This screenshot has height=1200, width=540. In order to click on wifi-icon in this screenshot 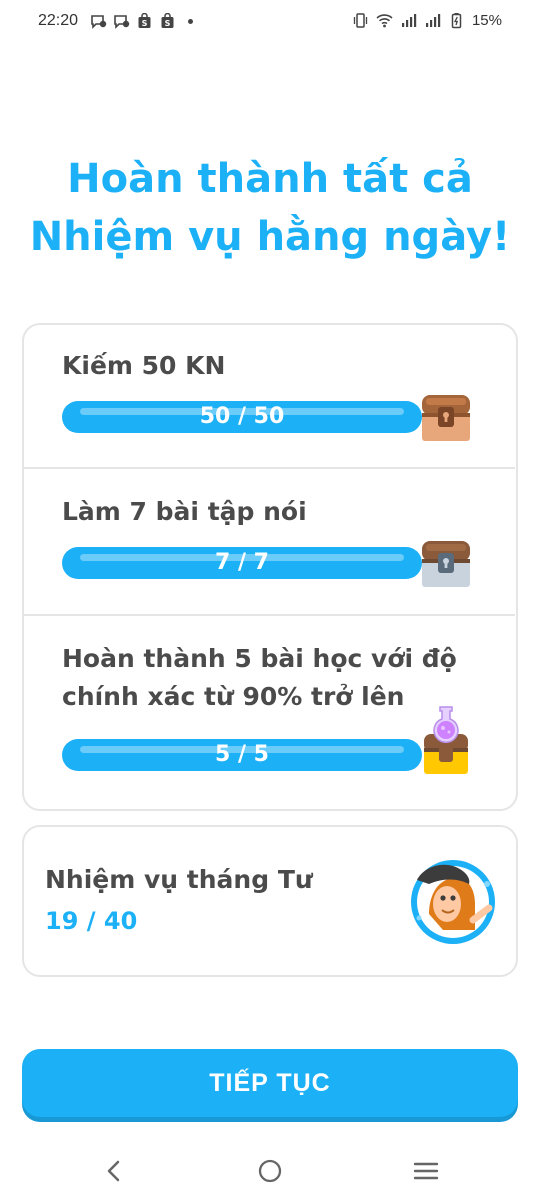, I will do `click(384, 21)`.